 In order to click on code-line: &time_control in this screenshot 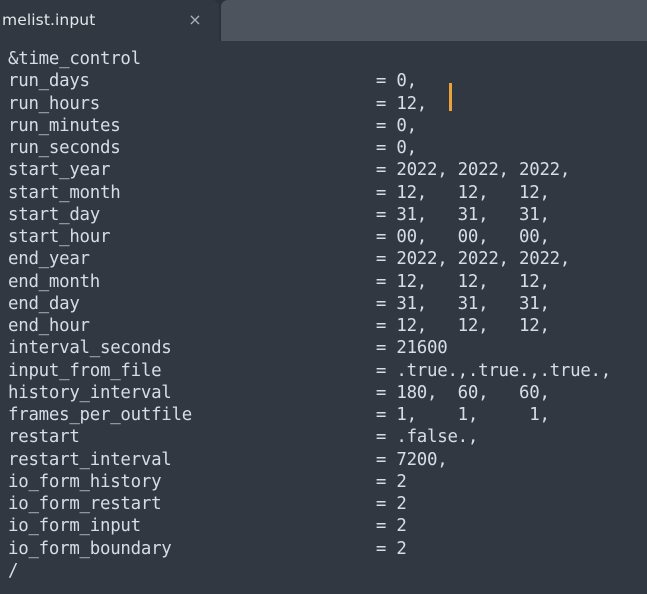, I will do `click(74, 59)`.